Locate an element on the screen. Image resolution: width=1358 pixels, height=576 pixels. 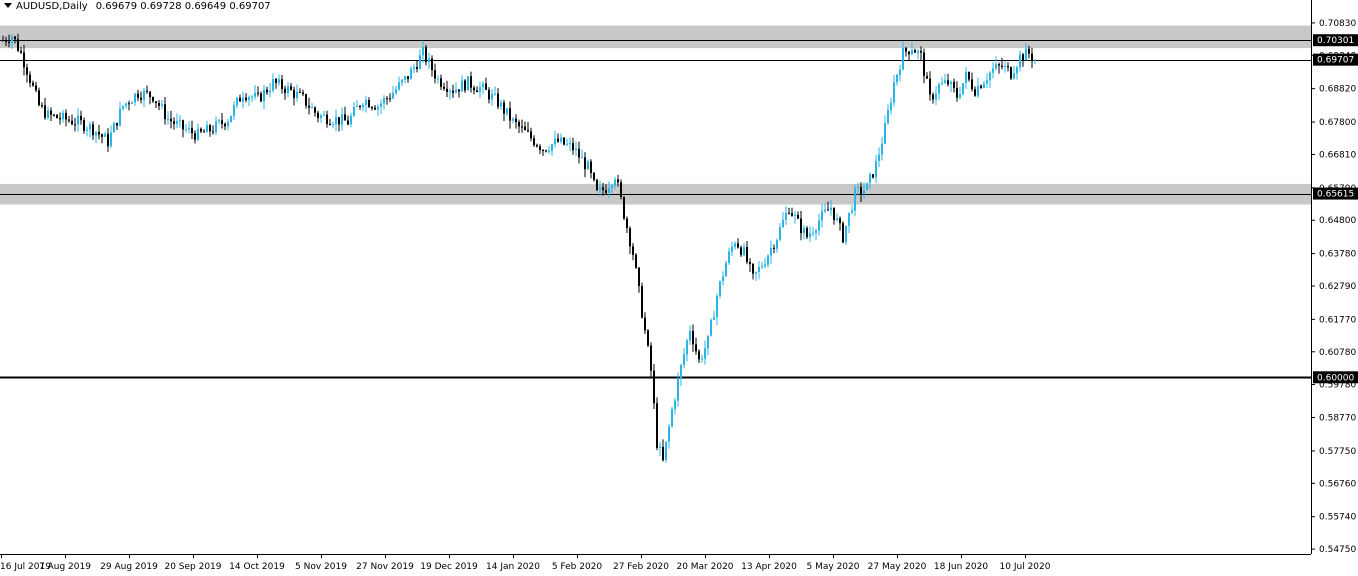
x-tick-label: 14 Jan 2020 is located at coordinates (513, 567).